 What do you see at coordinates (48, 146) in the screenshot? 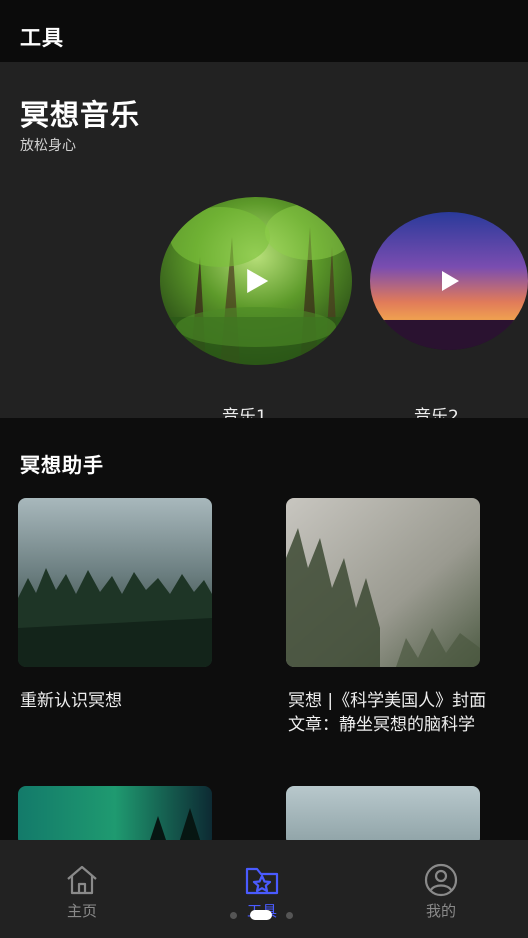
I see `music-section-subtitle: 放松身心` at bounding box center [48, 146].